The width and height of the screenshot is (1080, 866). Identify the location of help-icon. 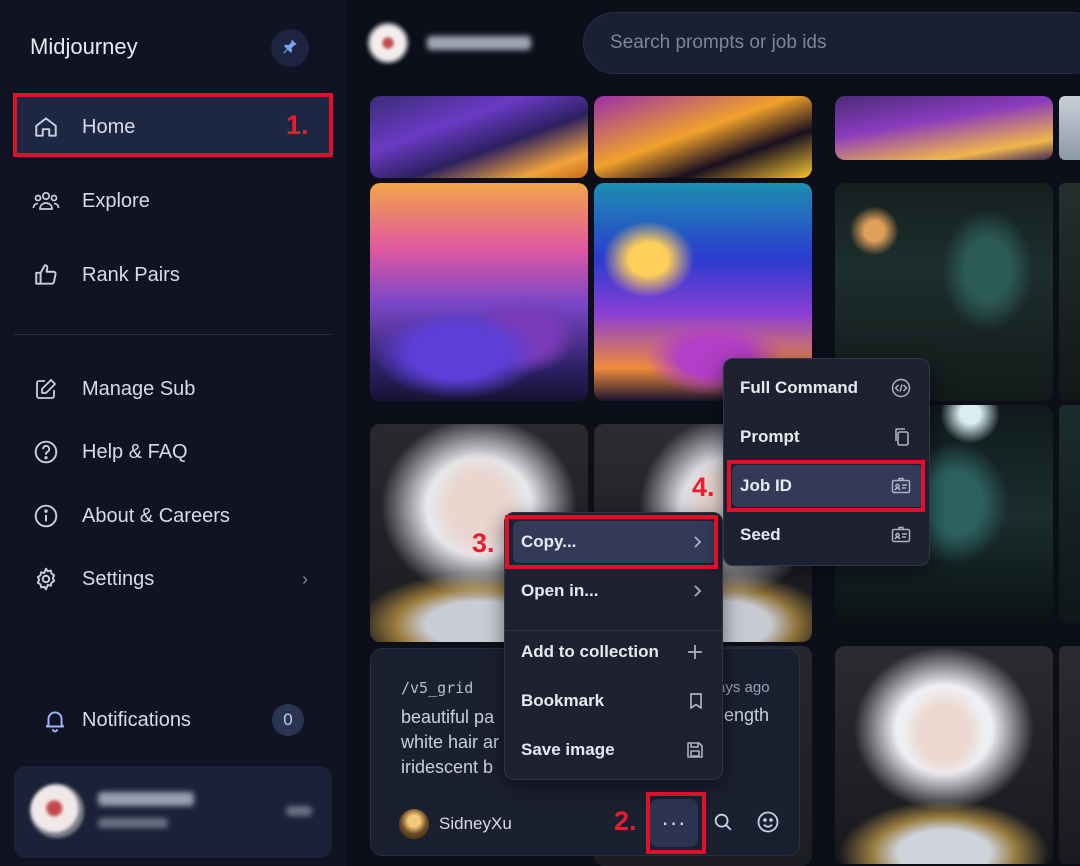
(46, 452).